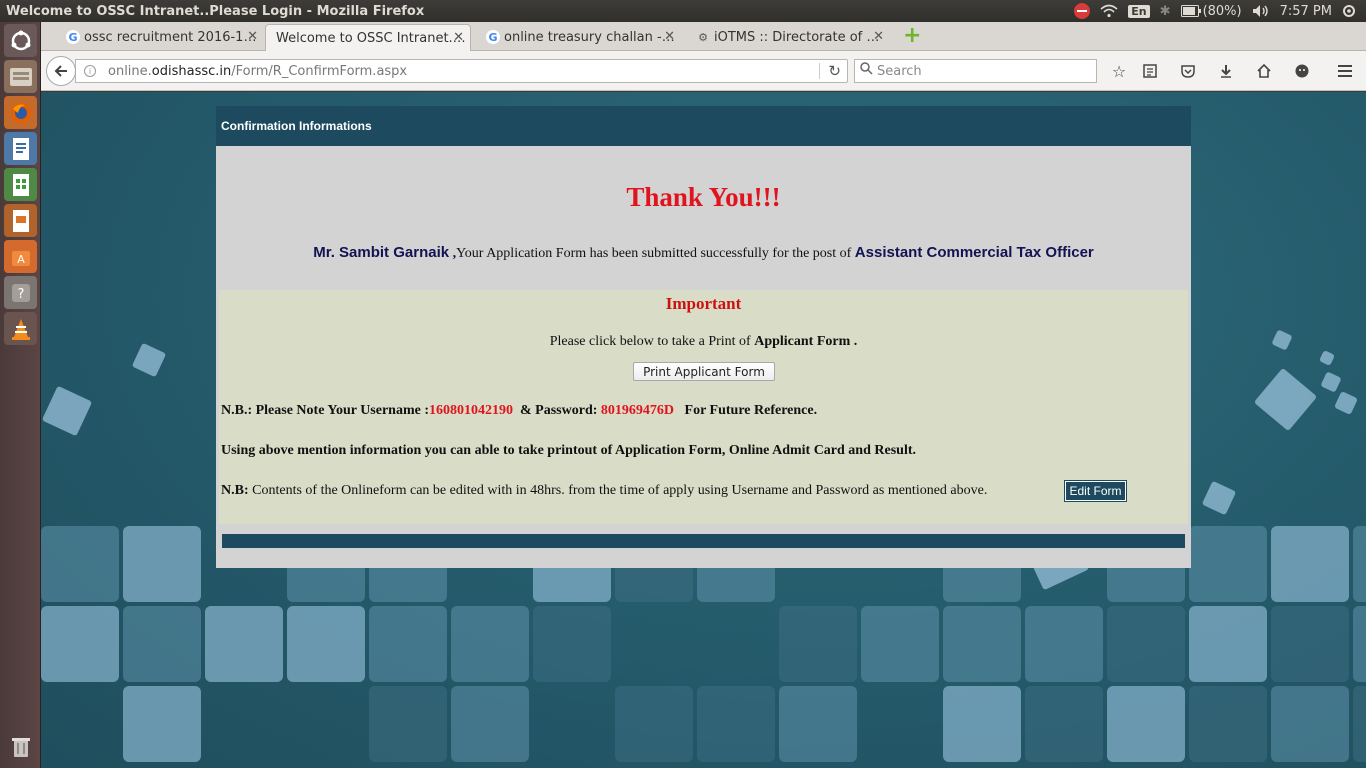 Image resolution: width=1366 pixels, height=768 pixels. Describe the element at coordinates (1139, 11) in the screenshot. I see `keyboard-layout-indicator: En` at that location.